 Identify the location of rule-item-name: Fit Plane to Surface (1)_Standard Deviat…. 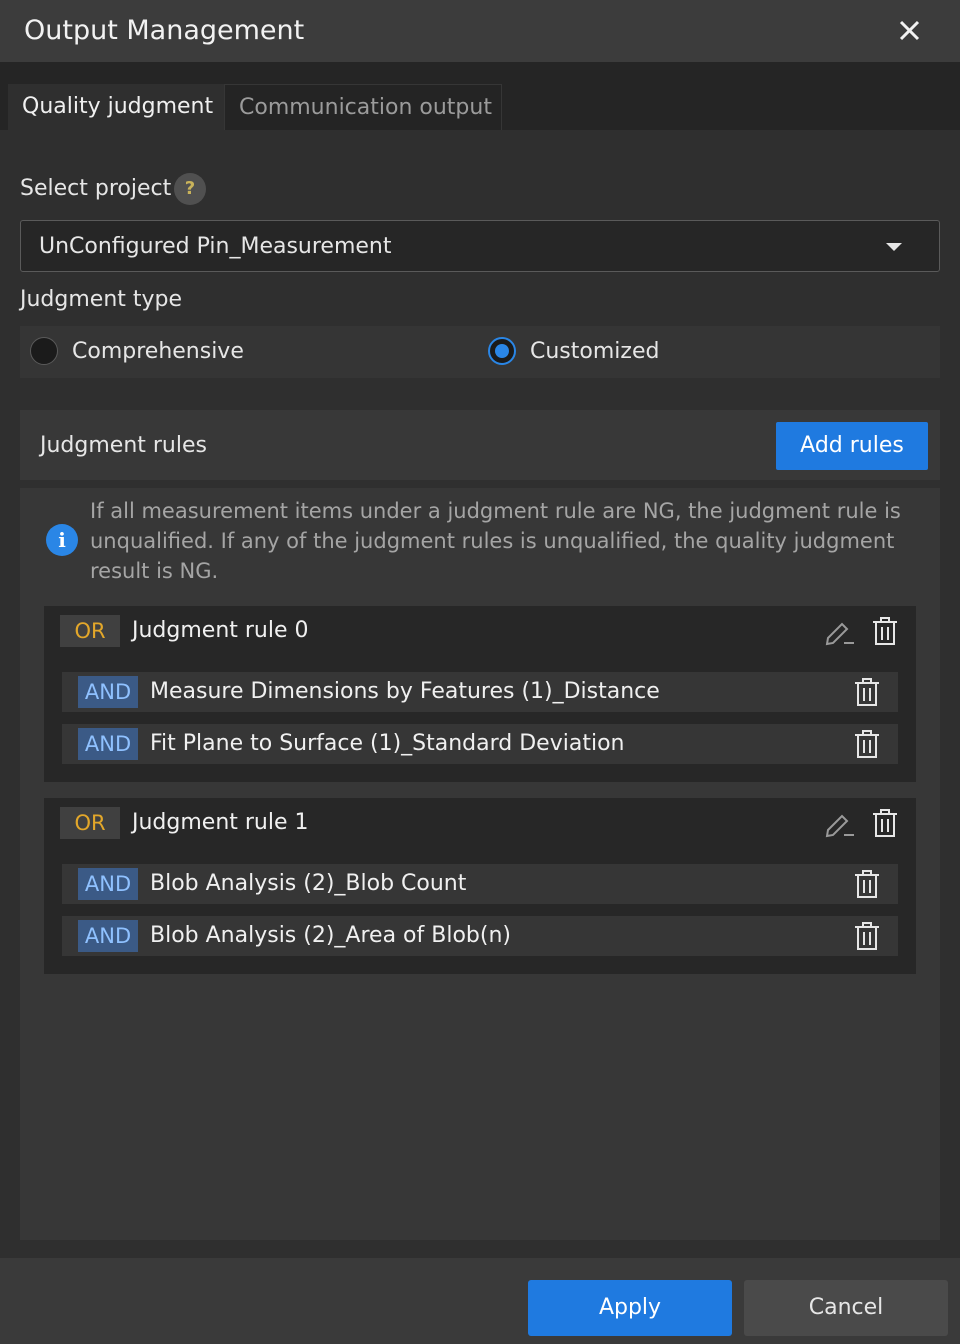
(387, 743).